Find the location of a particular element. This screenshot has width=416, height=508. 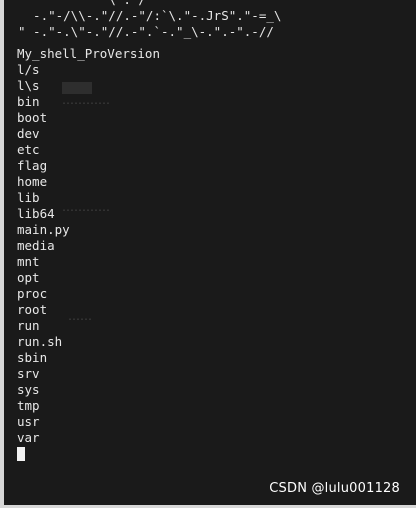

terminal-line: sbin is located at coordinates (32, 357).